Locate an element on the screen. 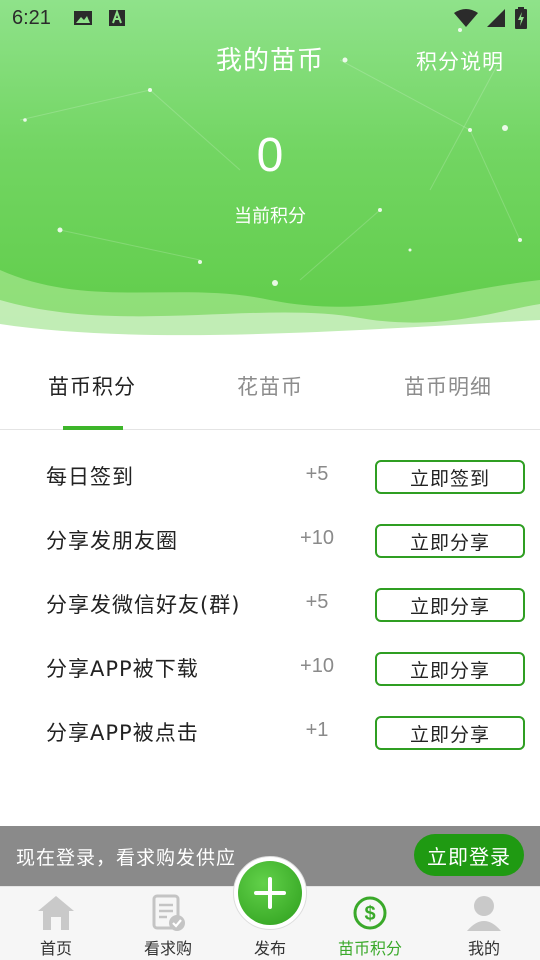 The height and width of the screenshot is (960, 540). wifi-icon is located at coordinates (466, 18).